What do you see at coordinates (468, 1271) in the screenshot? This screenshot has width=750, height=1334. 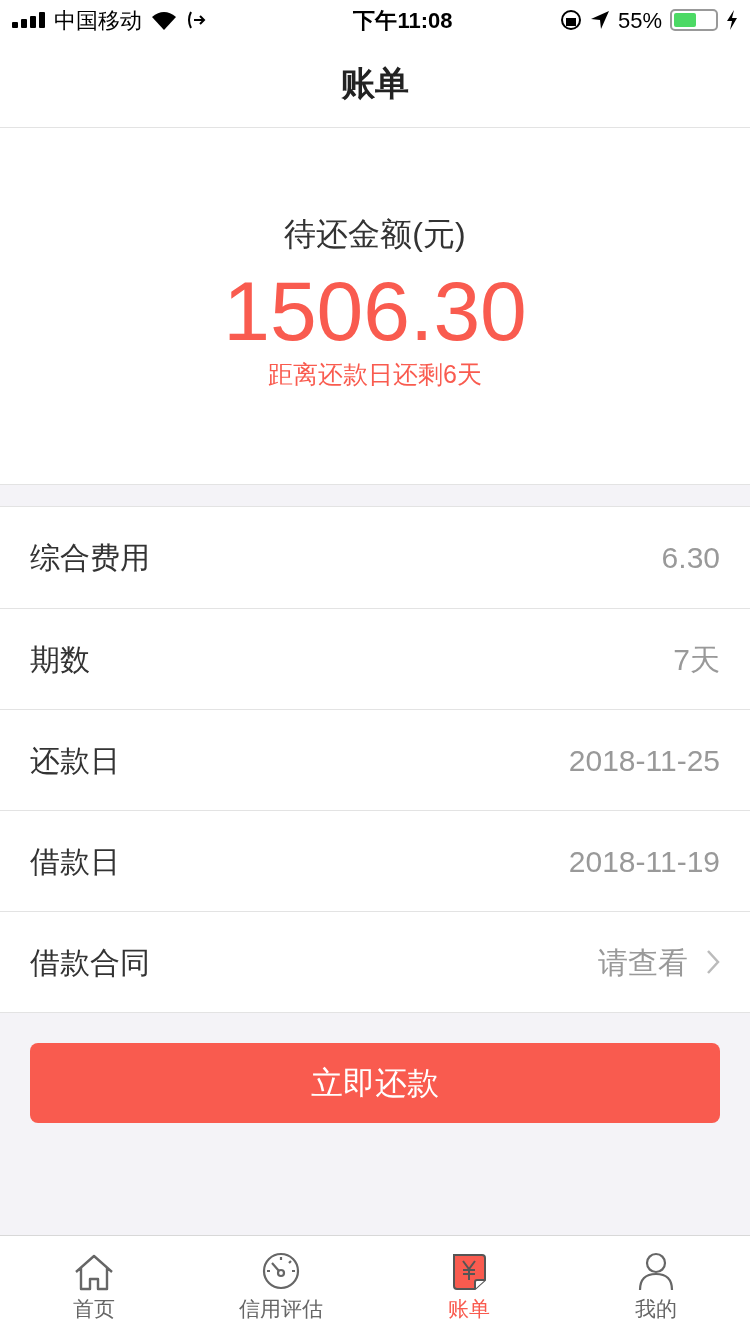 I see `bill-icon` at bounding box center [468, 1271].